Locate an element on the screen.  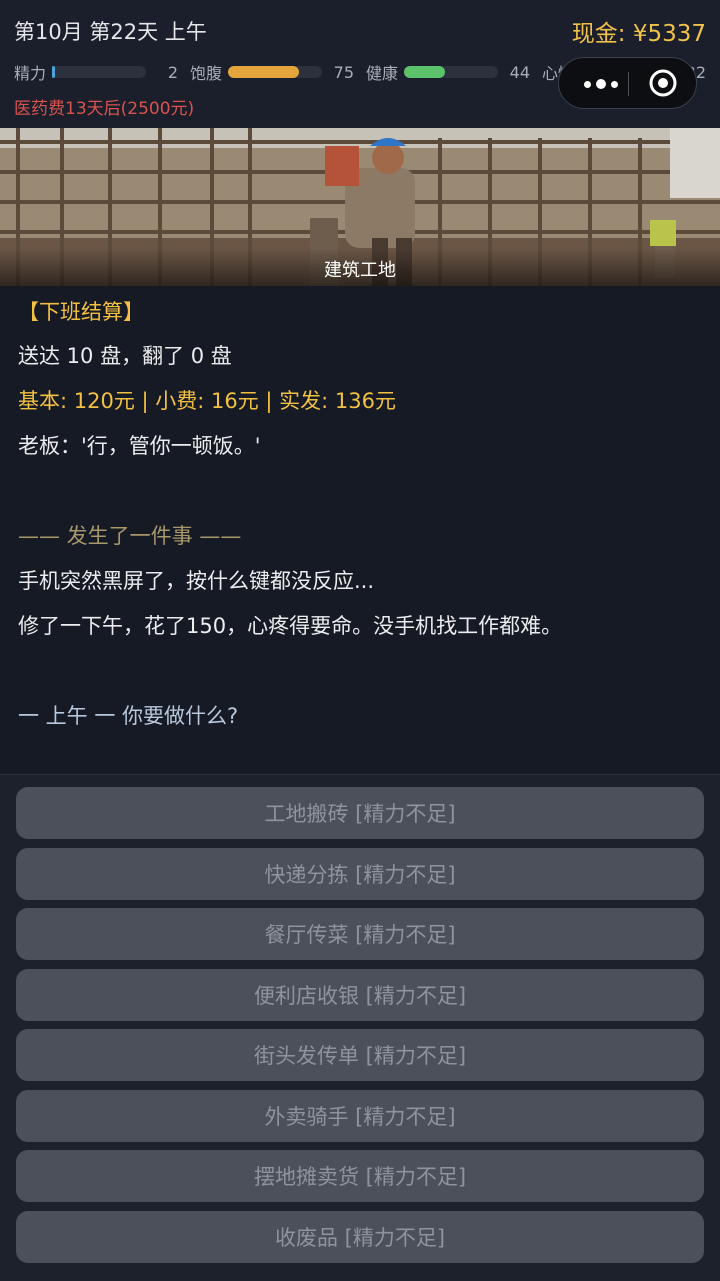
delivery-summary: 送达 10 盘，翻了 0 盘 is located at coordinates (125, 356).